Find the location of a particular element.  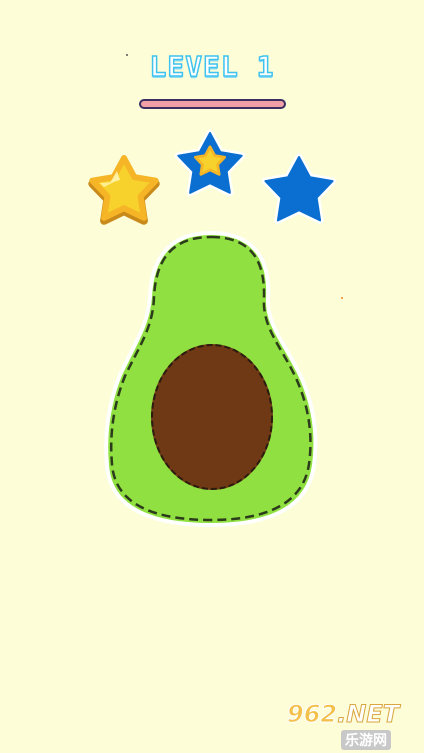

watermark-main: 962.NET is located at coordinates (343, 714).